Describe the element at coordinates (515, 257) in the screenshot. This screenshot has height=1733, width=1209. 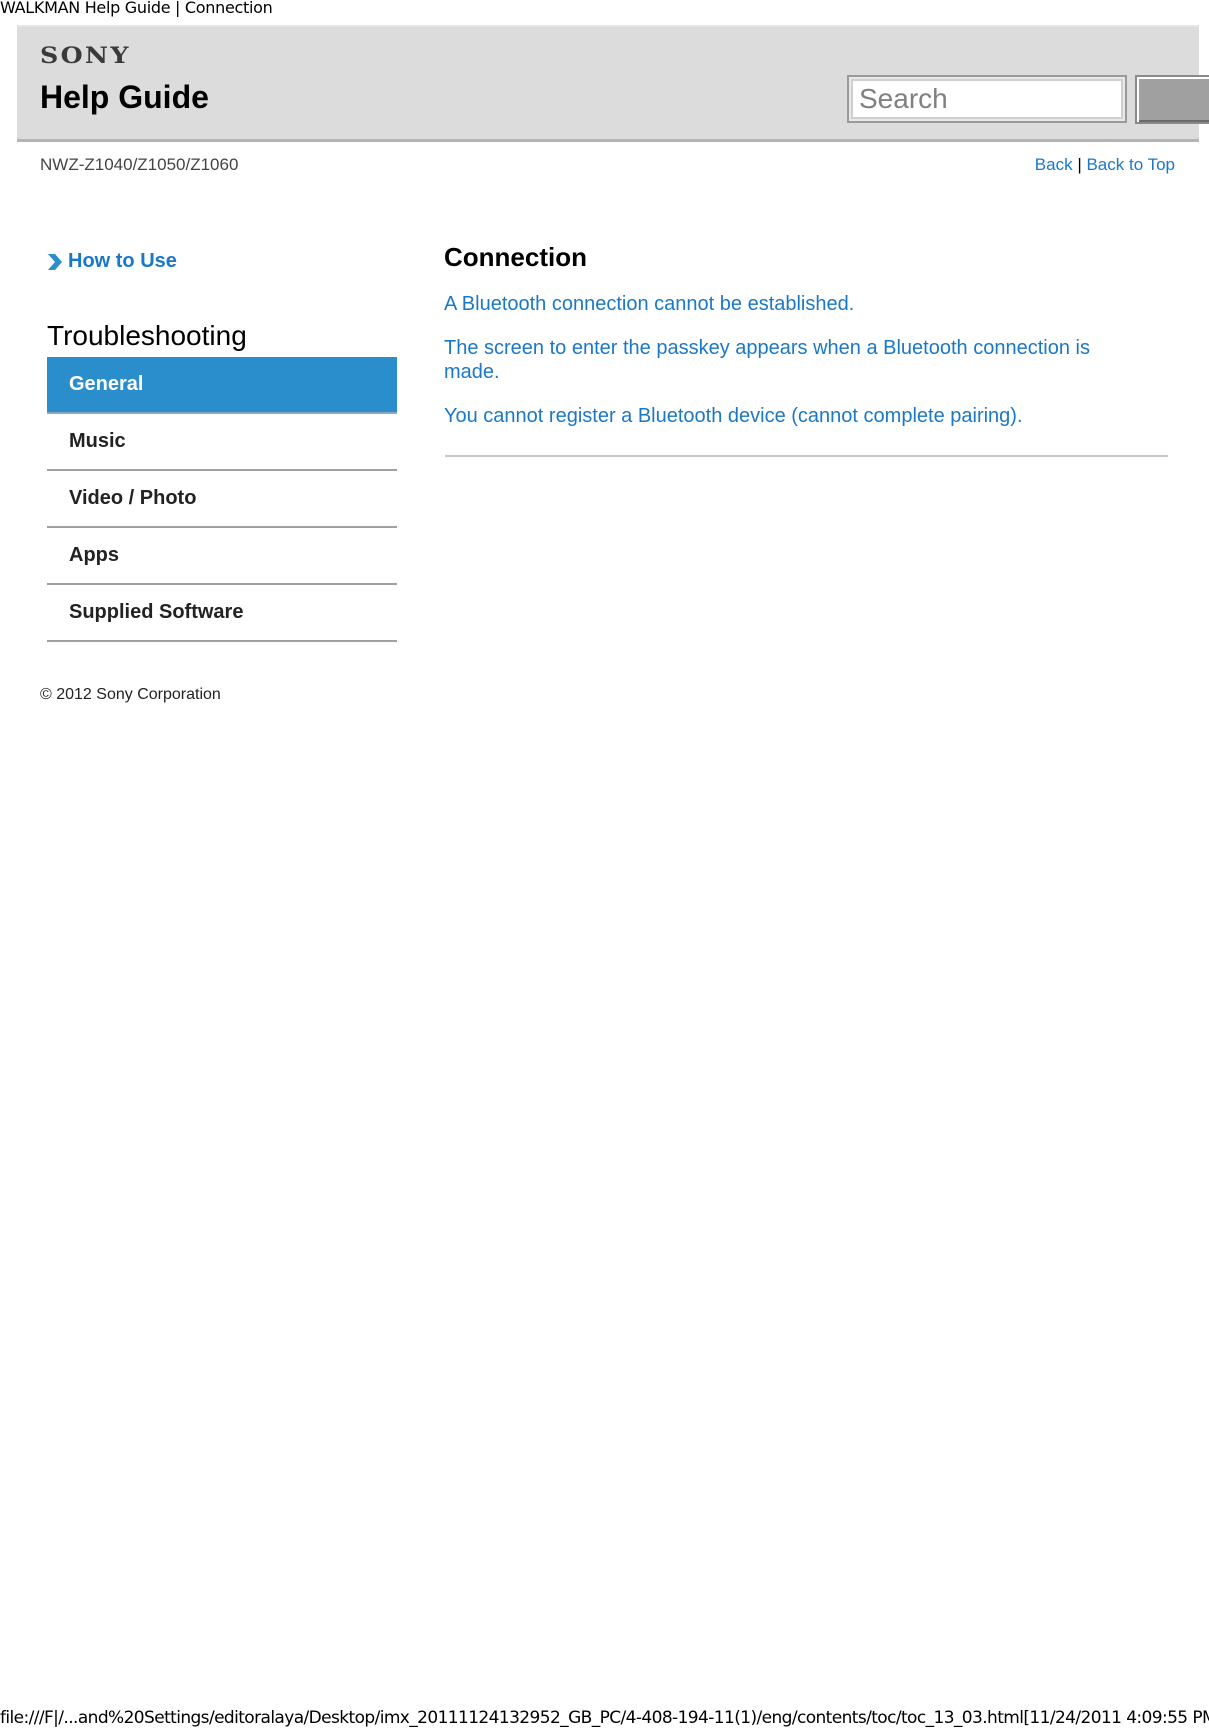
I see `content-title: Connection` at that location.